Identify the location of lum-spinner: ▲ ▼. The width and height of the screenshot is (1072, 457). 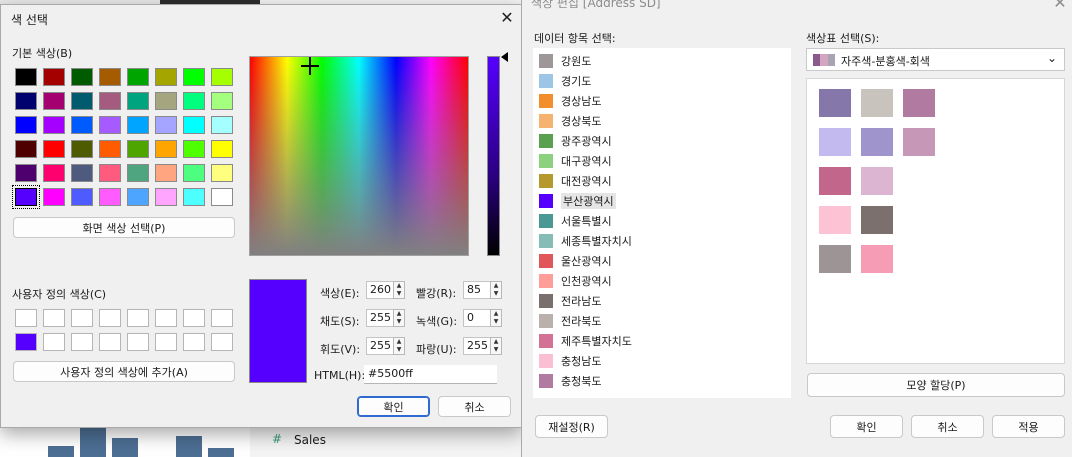
(399, 346).